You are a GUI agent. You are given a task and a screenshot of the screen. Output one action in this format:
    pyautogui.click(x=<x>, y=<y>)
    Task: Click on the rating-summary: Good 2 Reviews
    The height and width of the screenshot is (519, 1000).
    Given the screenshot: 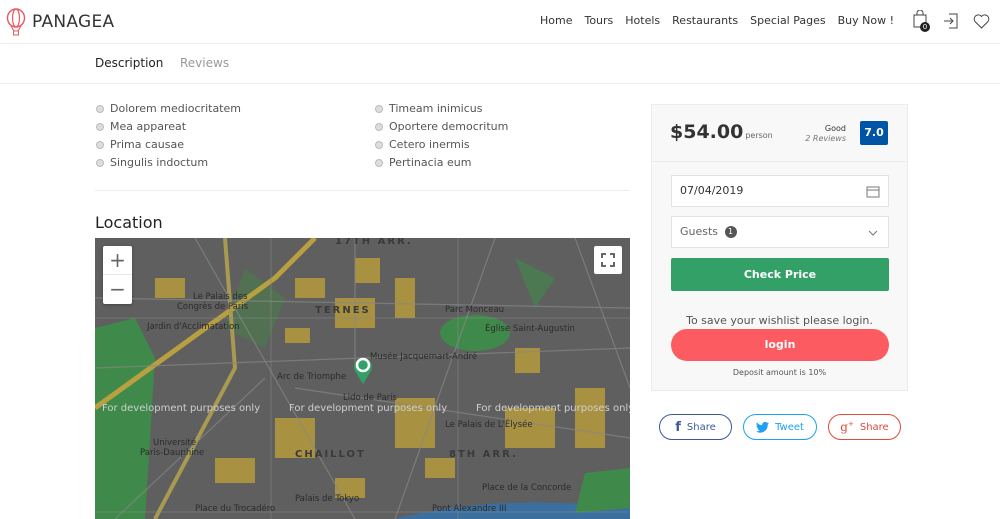 What is the action you would take?
    pyautogui.click(x=825, y=134)
    